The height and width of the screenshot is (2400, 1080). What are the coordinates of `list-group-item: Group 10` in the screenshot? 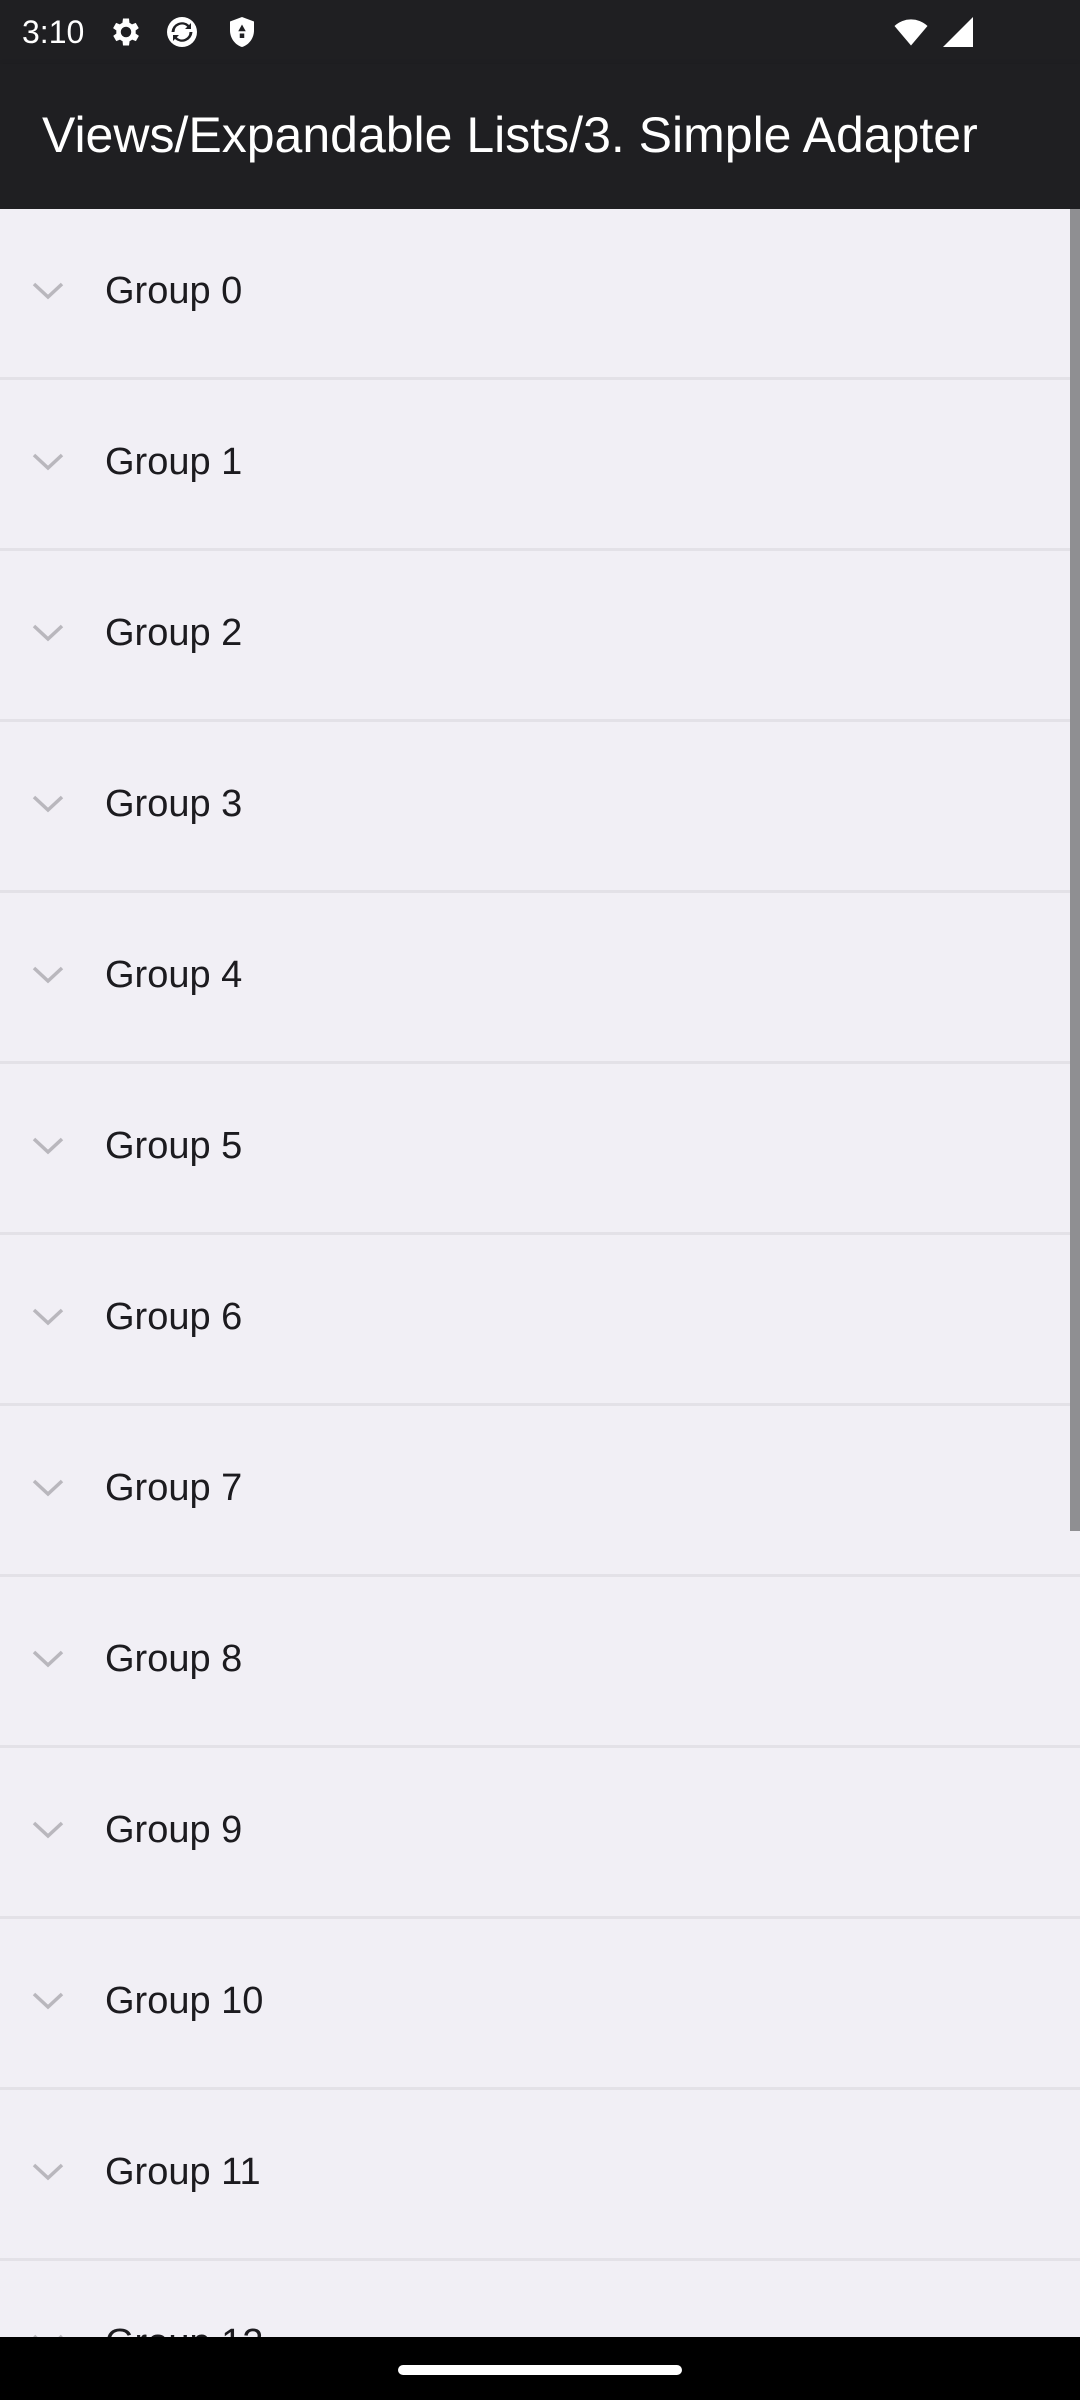 It's located at (540, 2004).